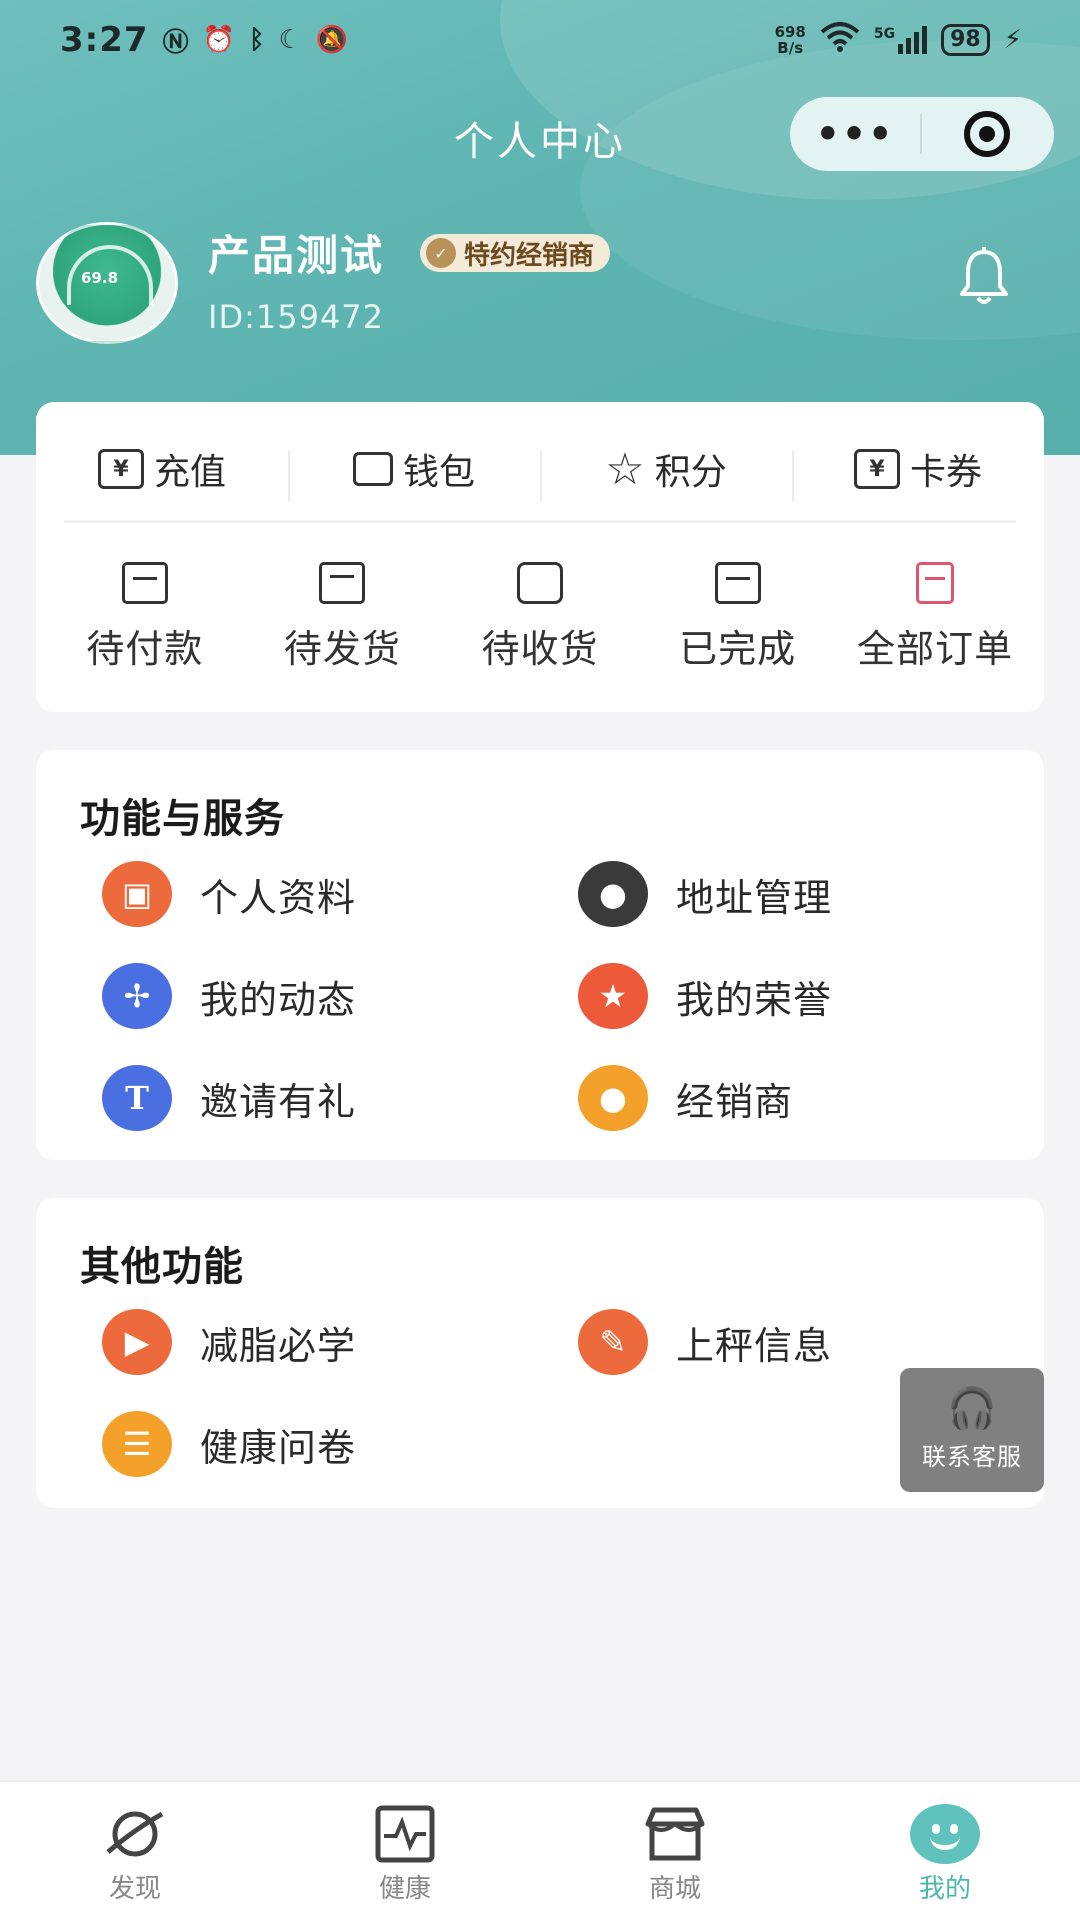  What do you see at coordinates (182, 819) in the screenshot?
I see `section-title: 功能与服务` at bounding box center [182, 819].